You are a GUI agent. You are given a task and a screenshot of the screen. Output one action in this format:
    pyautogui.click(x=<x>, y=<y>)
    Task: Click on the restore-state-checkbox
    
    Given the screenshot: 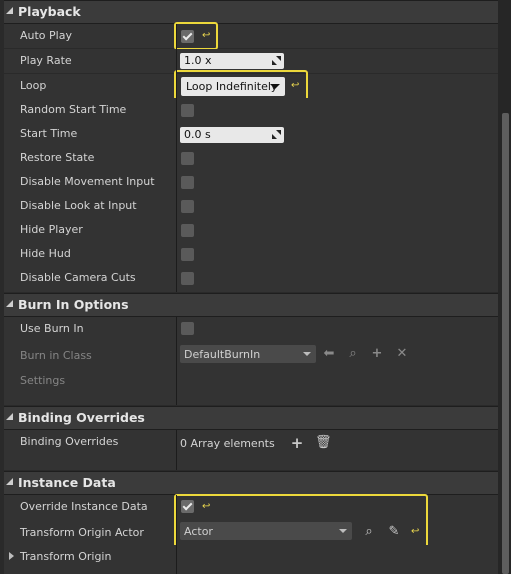 What is the action you would take?
    pyautogui.click(x=187, y=158)
    